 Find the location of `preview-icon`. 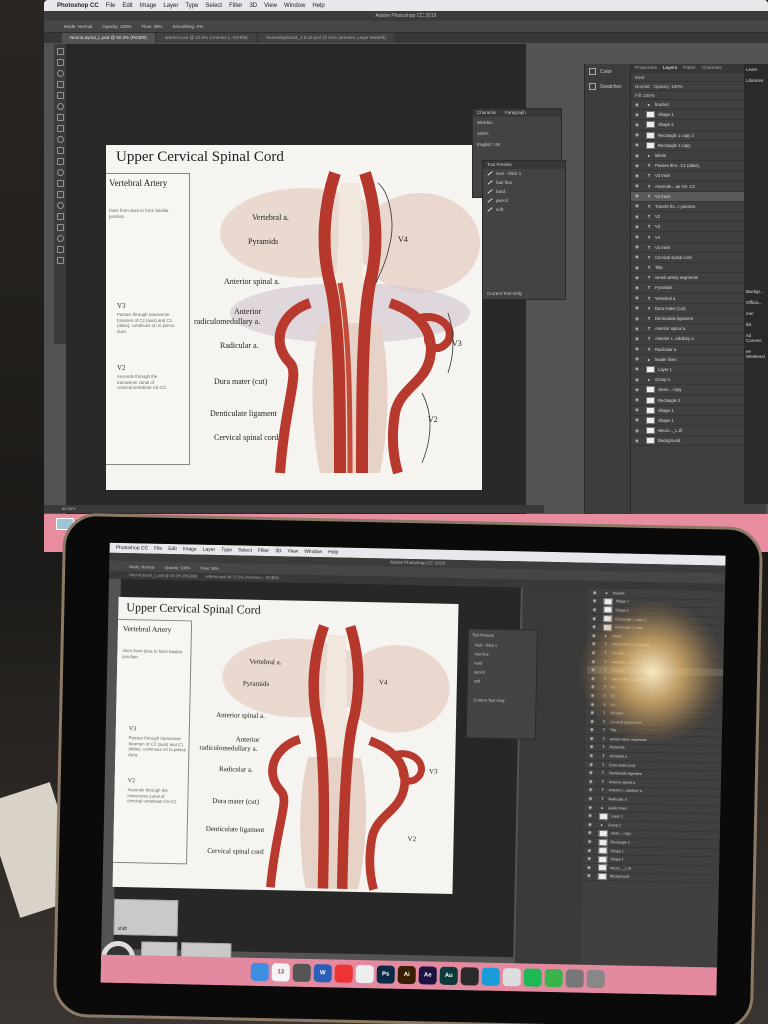

preview-icon is located at coordinates (364, 974).